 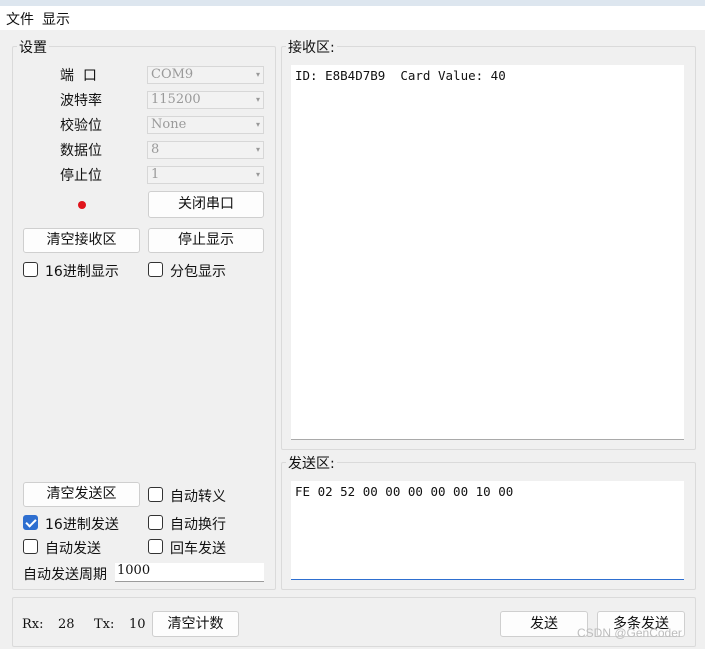 What do you see at coordinates (198, 525) in the screenshot?
I see `auto-newline-label: 自动换行` at bounding box center [198, 525].